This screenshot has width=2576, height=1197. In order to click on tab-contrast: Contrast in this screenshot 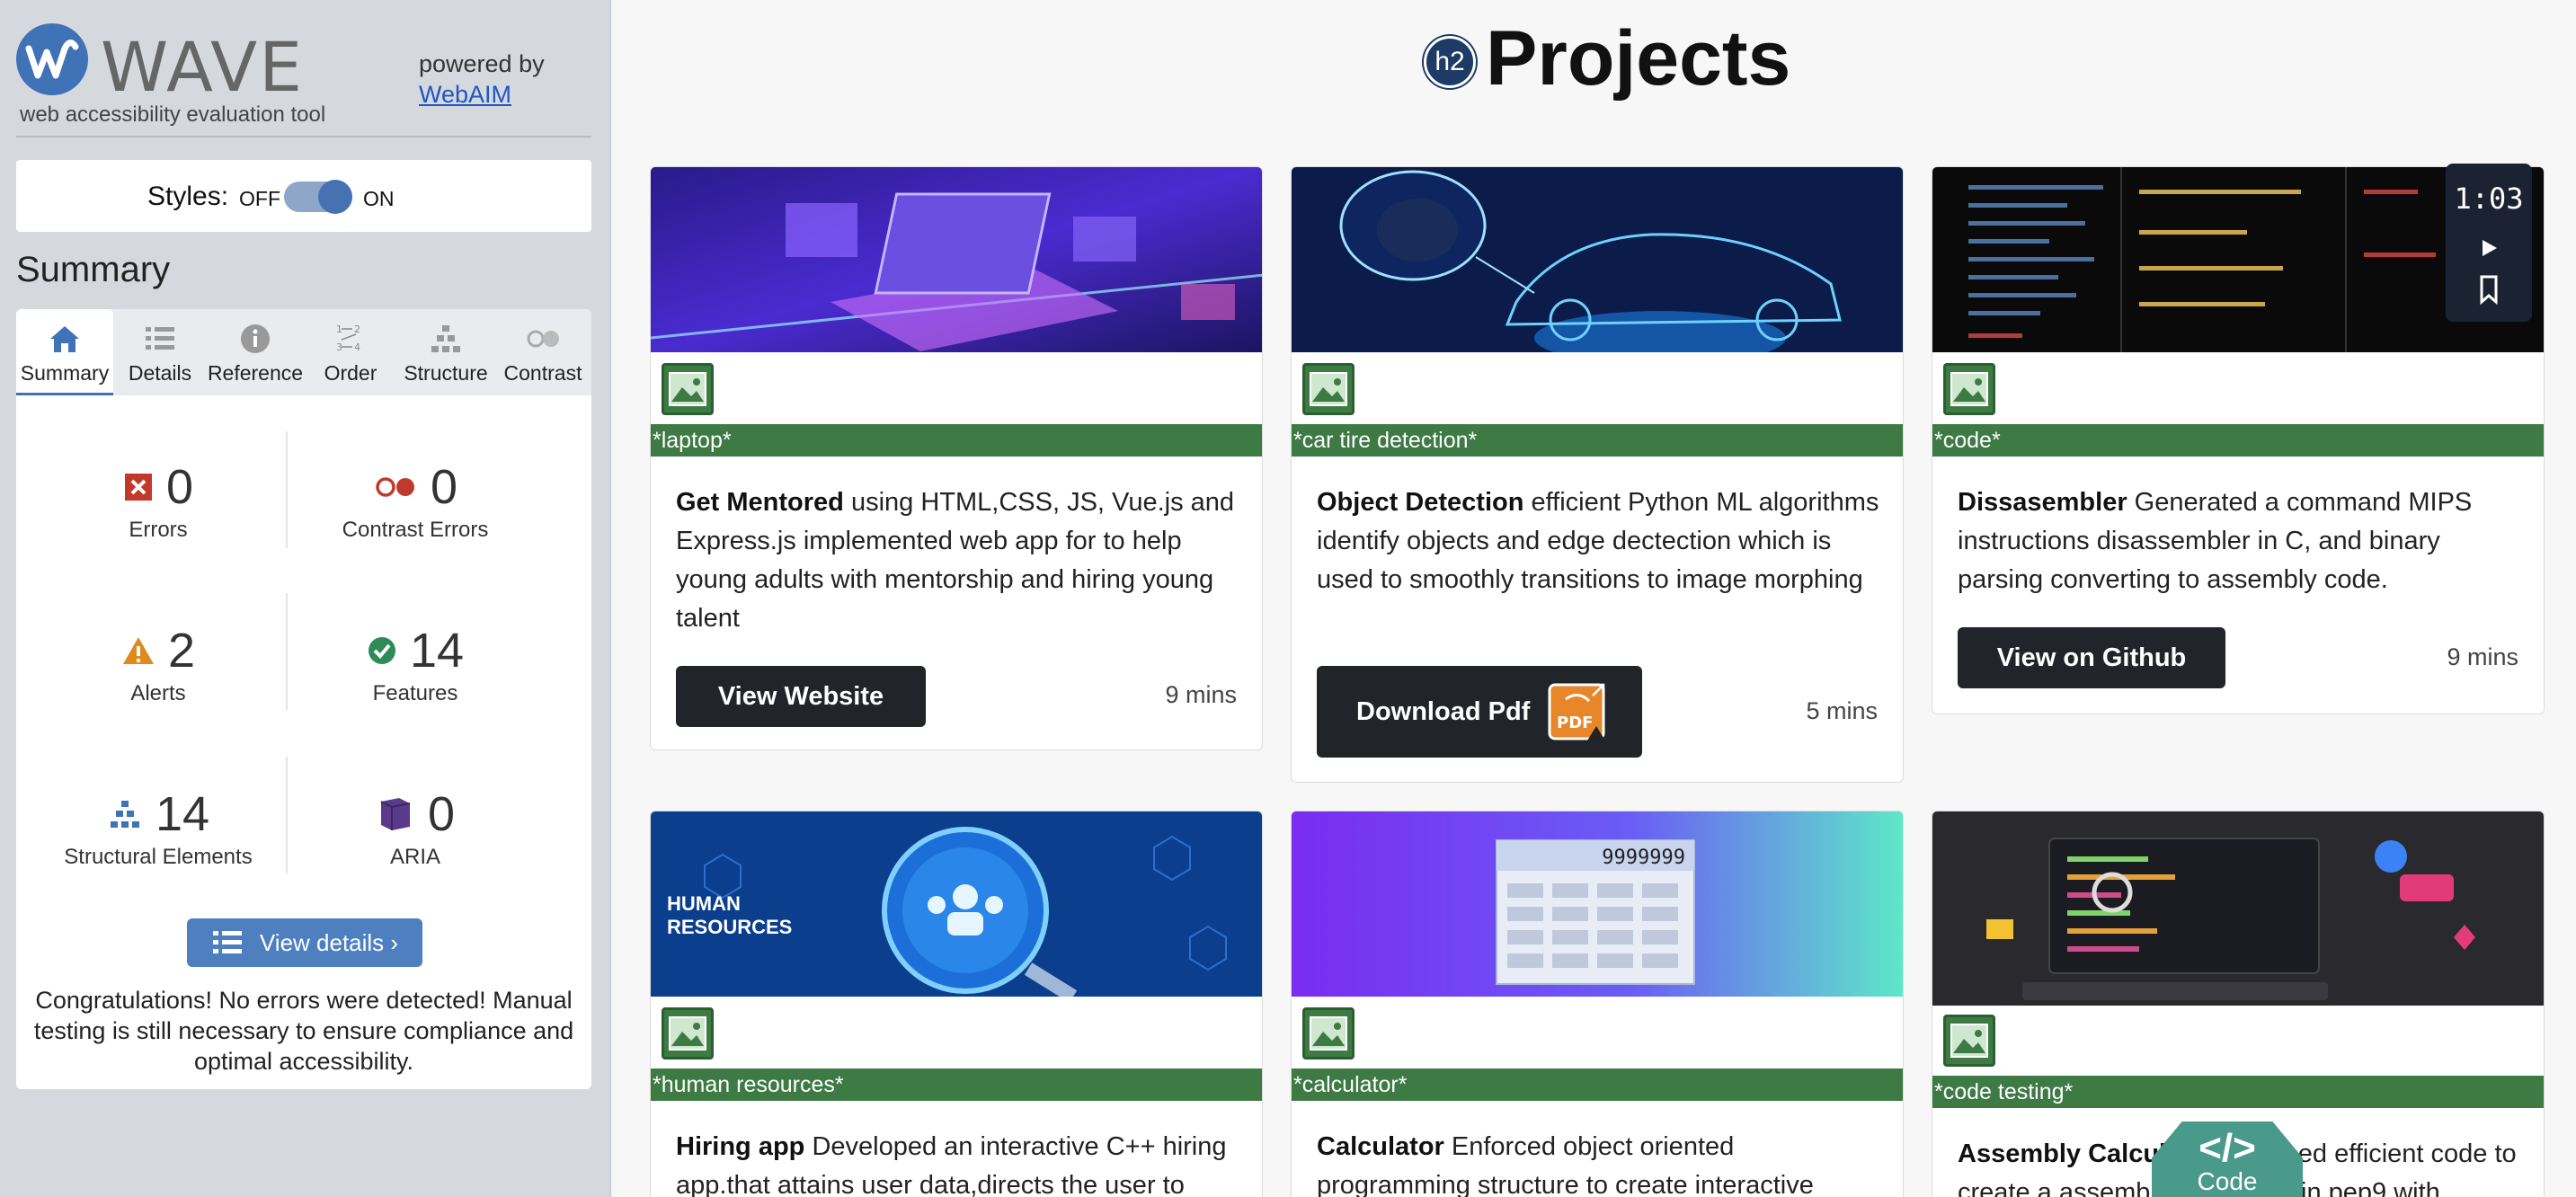, I will do `click(542, 352)`.